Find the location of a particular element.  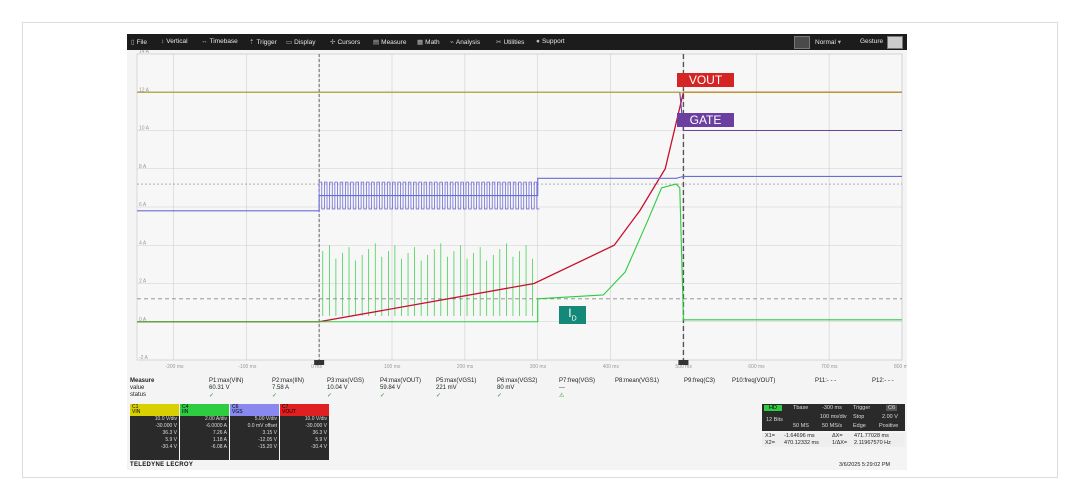

menu-utilities: ✂ Utilities is located at coordinates (510, 42).